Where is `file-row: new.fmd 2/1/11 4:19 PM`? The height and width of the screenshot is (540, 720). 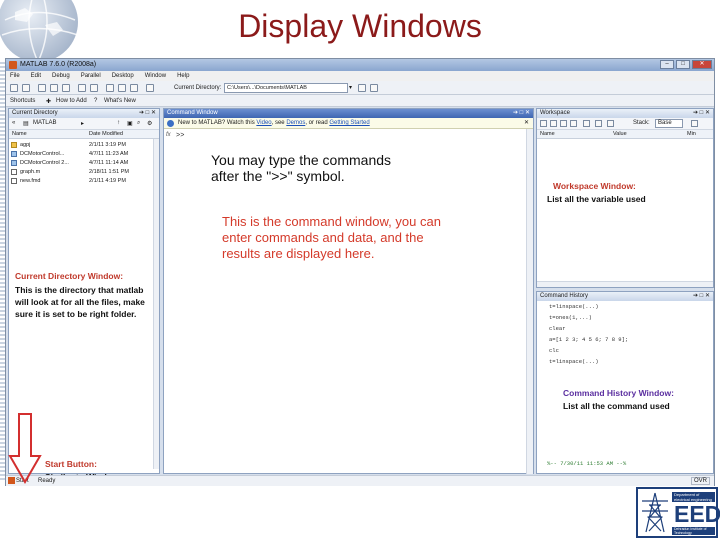 file-row: new.fmd 2/1/11 4:19 PM is located at coordinates (84, 181).